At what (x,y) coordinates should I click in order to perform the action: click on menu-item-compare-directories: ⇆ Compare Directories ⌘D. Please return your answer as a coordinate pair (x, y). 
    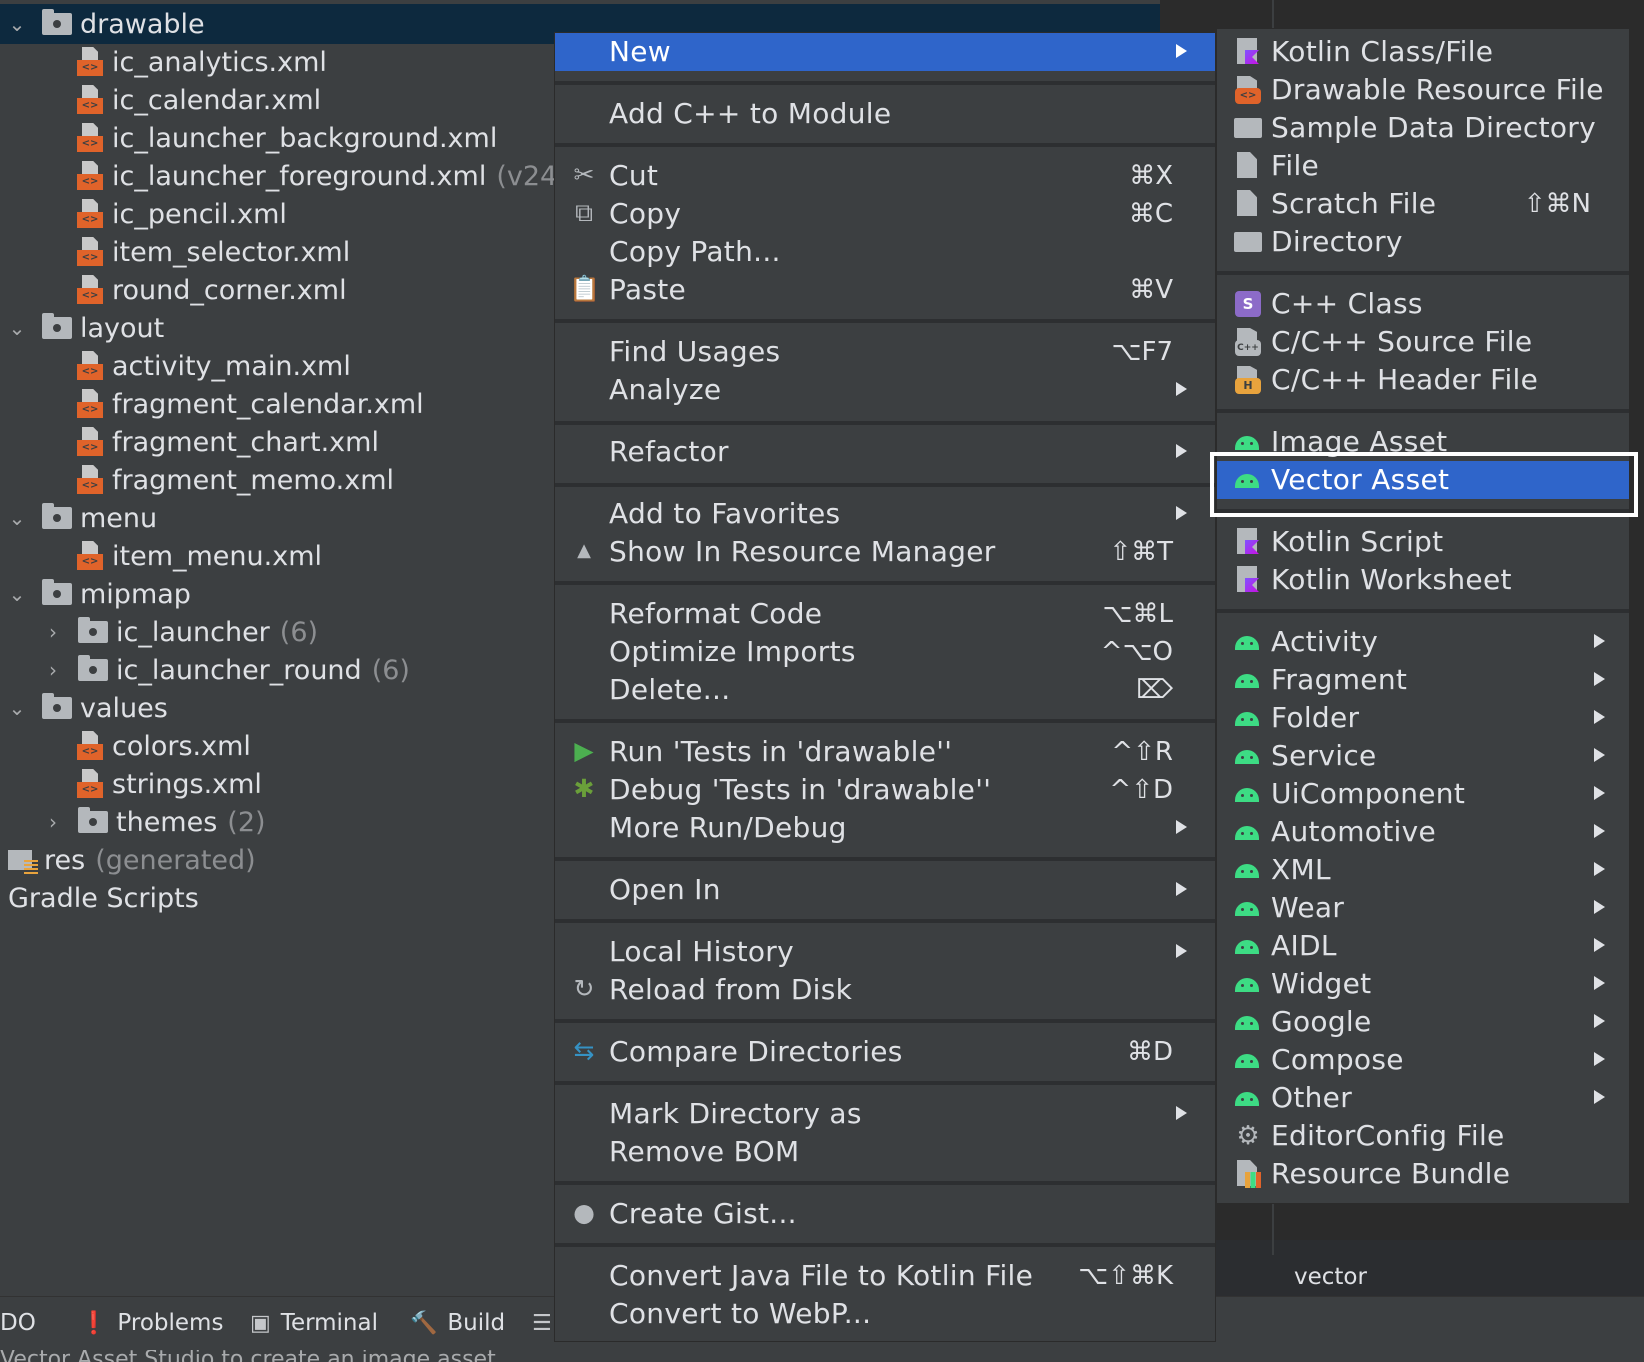
    Looking at the image, I should click on (885, 1052).